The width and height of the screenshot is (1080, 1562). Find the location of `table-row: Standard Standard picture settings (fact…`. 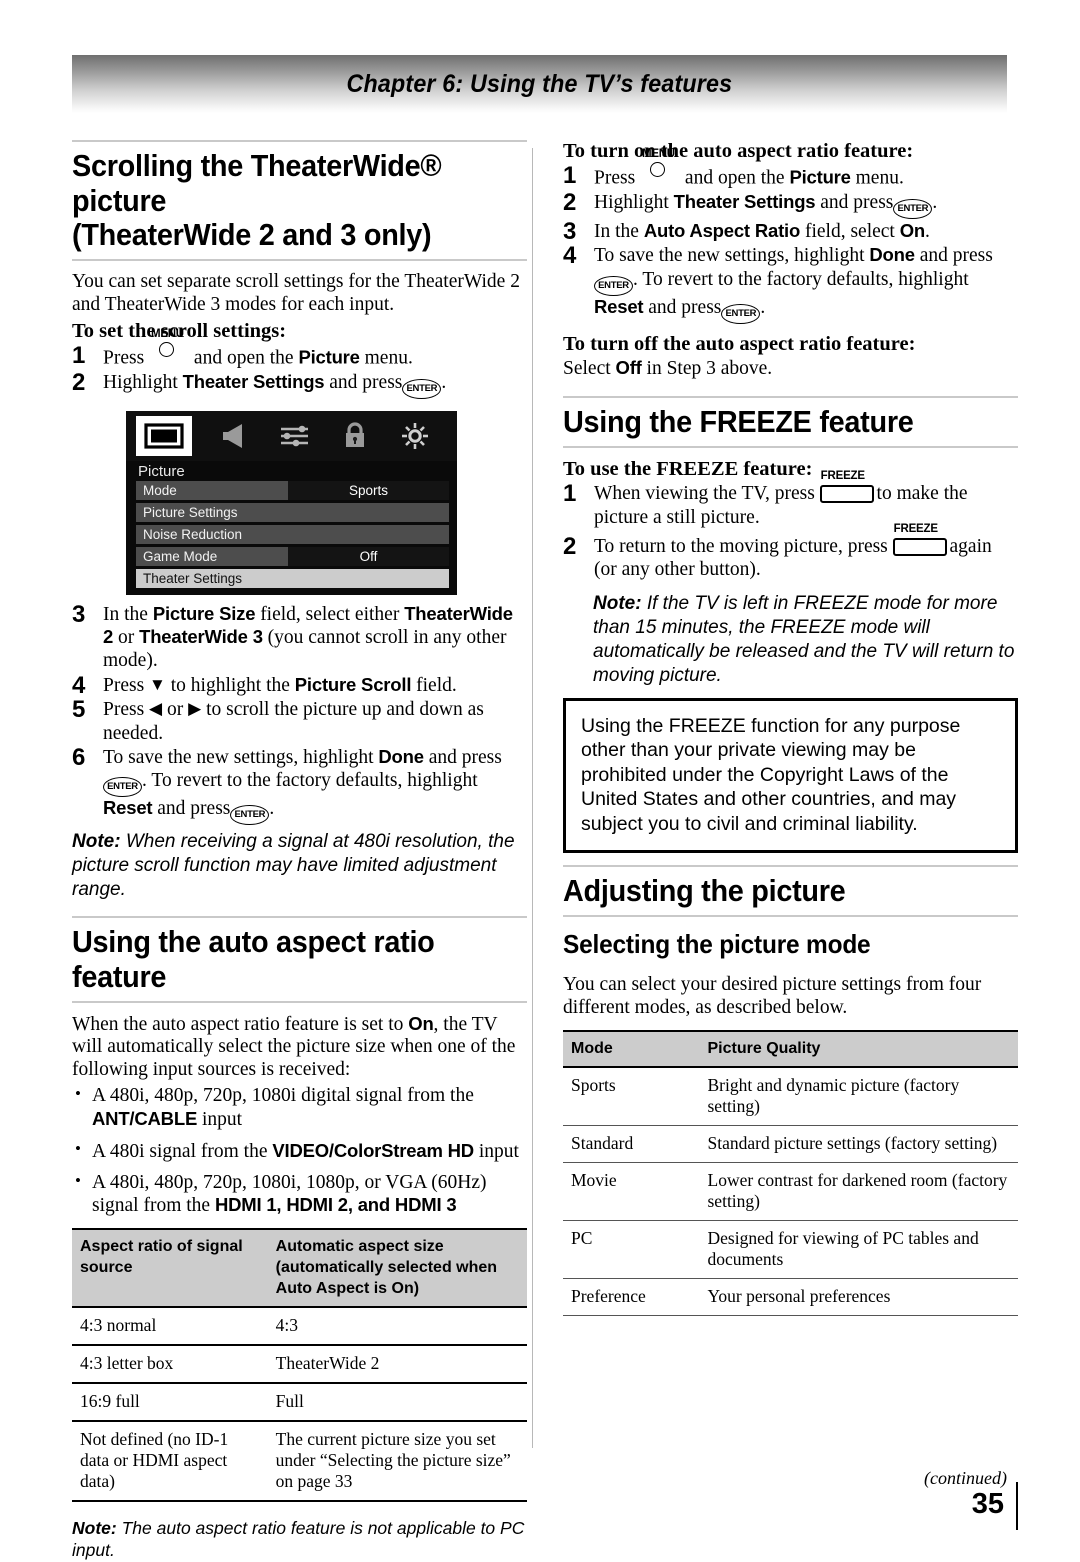

table-row: Standard Standard picture settings (fact… is located at coordinates (790, 1144).